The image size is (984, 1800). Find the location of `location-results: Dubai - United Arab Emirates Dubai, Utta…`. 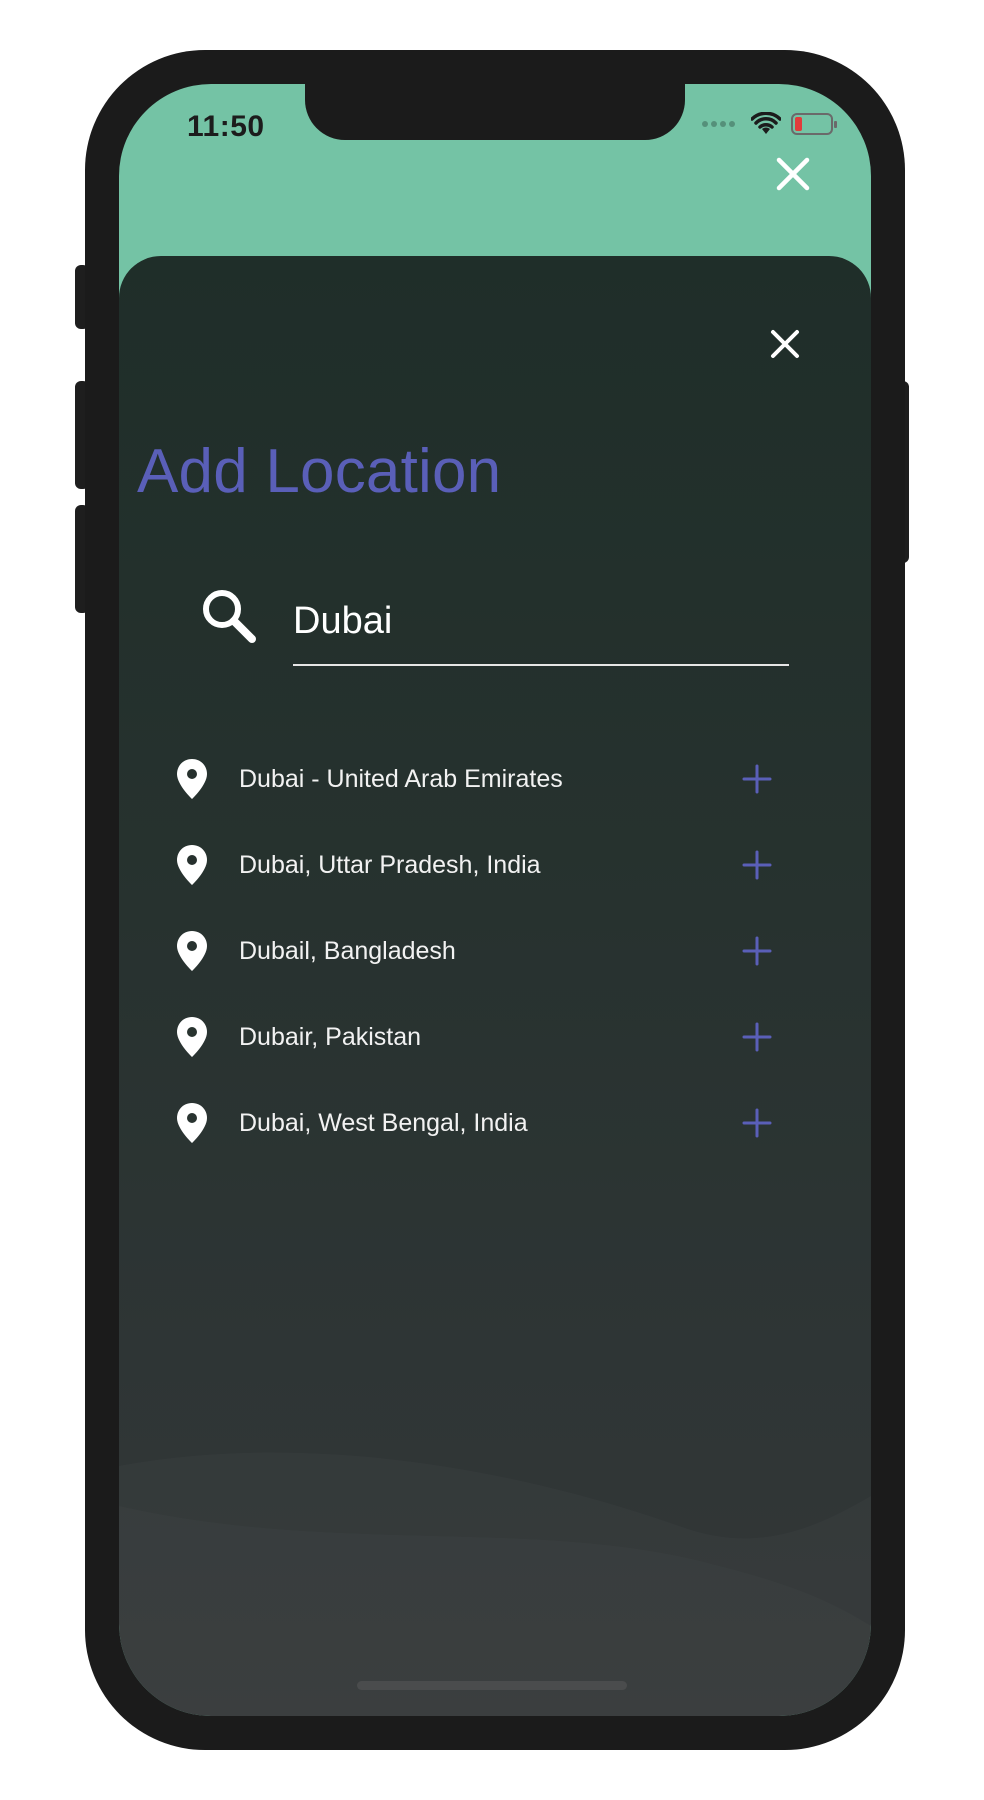

location-results: Dubai - United Arab Emirates Dubai, Utta… is located at coordinates (475, 951).